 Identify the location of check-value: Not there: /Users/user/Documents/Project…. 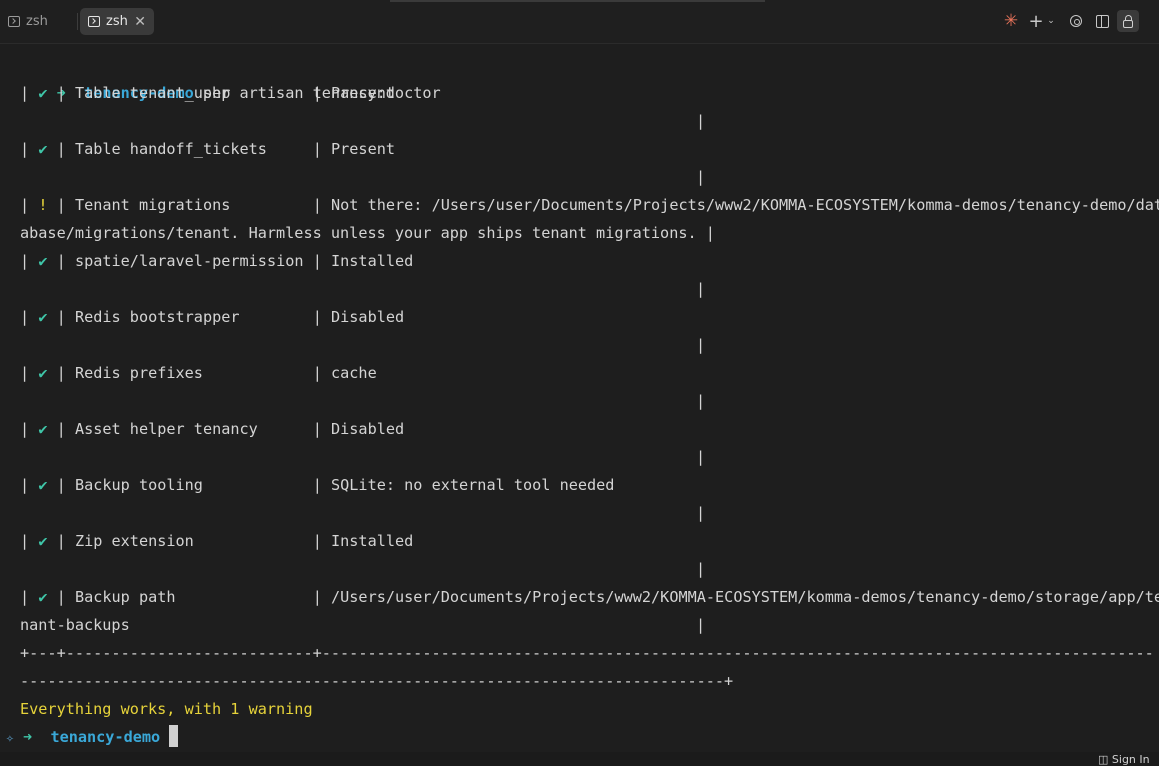
(745, 205).